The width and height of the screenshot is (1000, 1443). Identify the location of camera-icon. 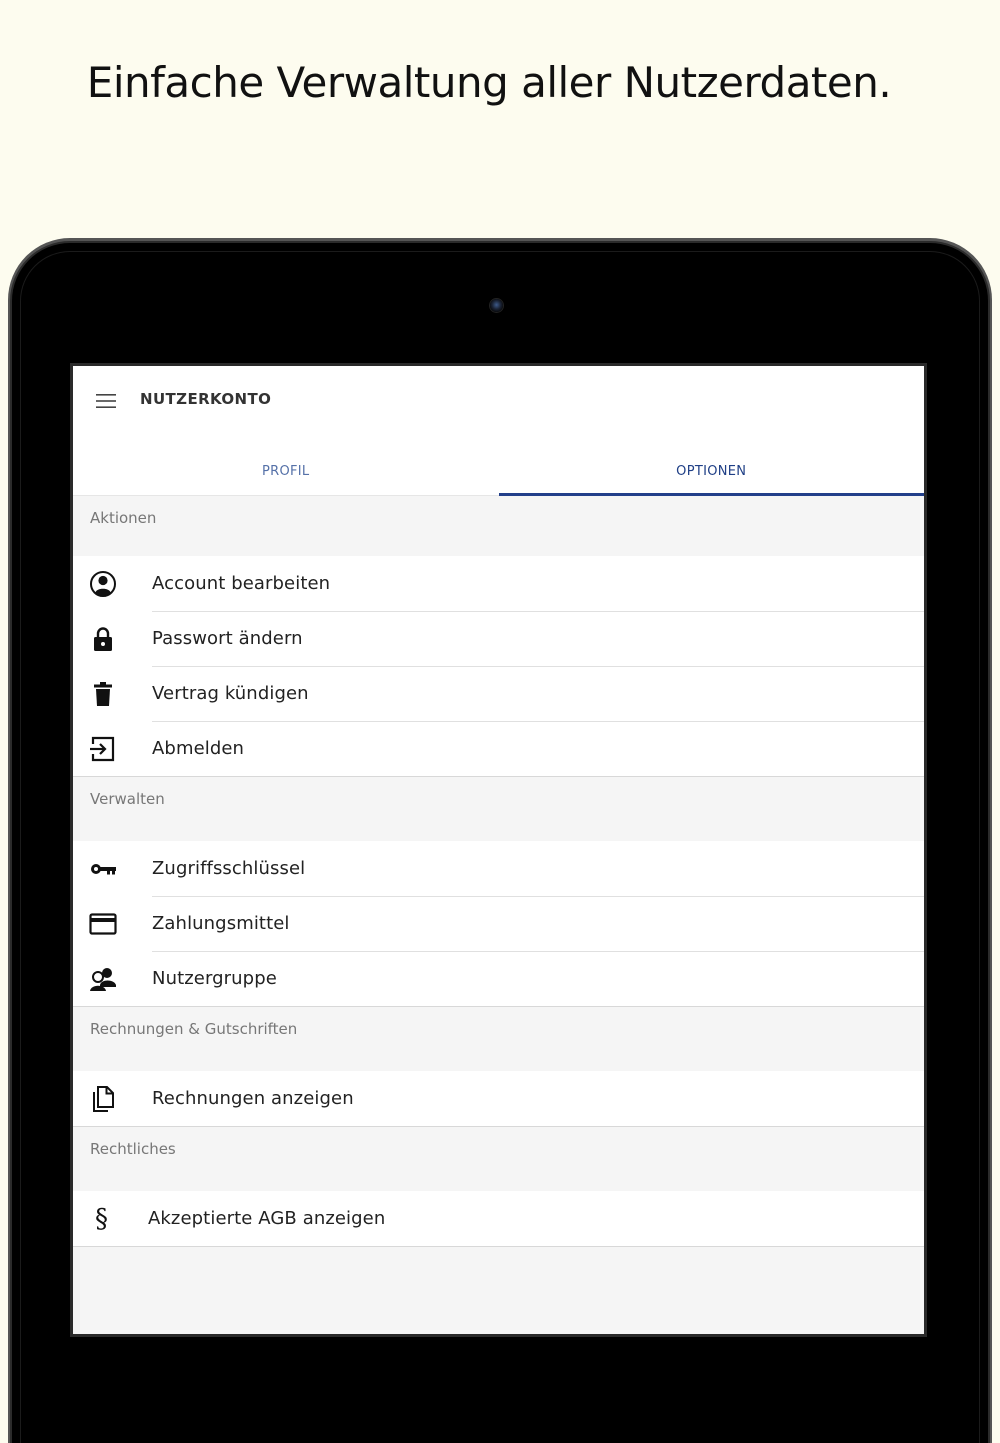
(496, 305).